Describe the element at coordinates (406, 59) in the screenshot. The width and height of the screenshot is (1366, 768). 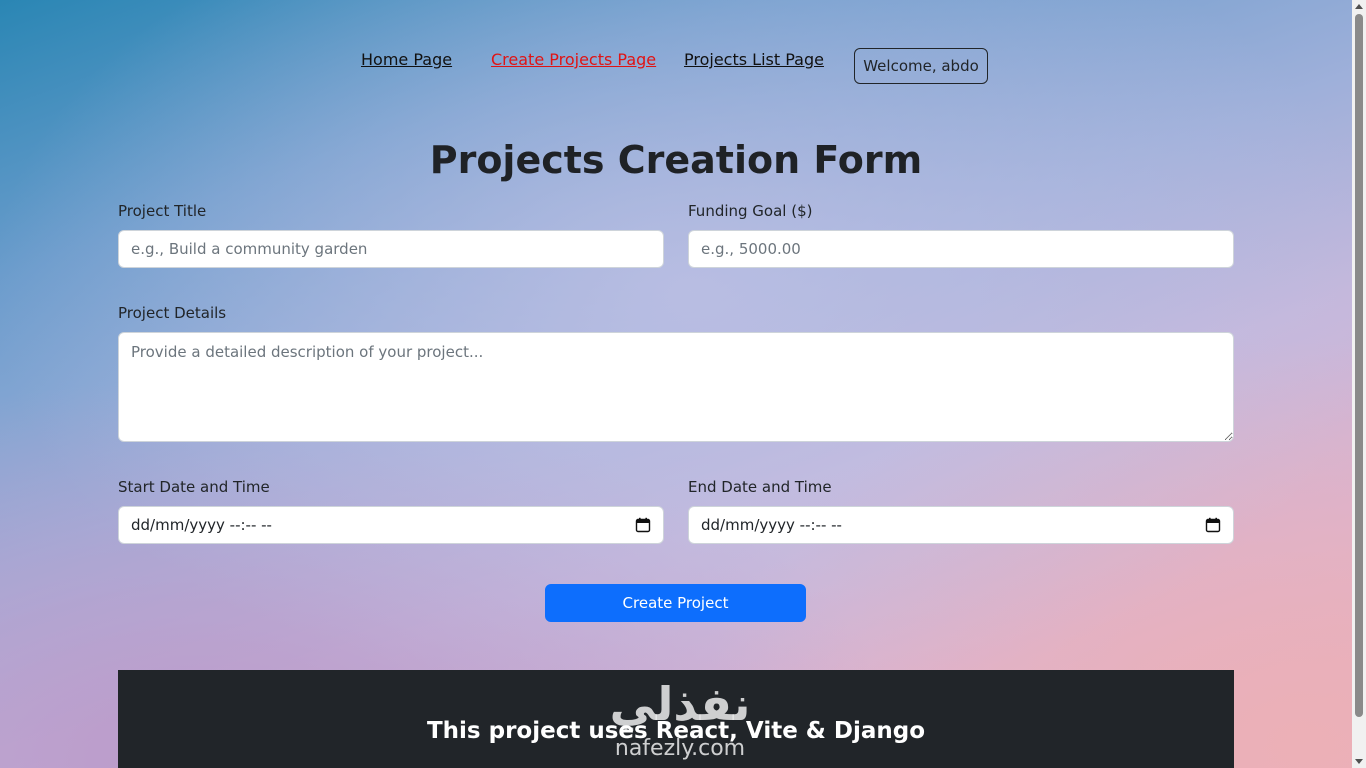
I see `nav-link-home: Home Page` at that location.